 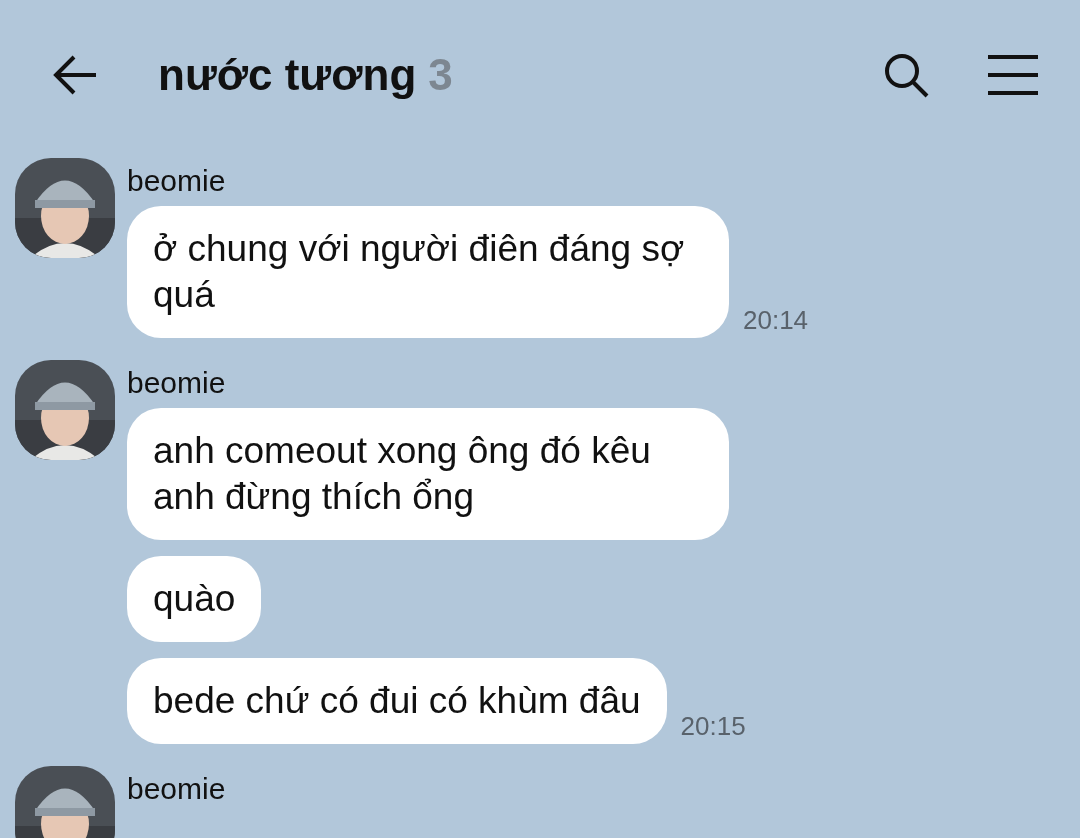 What do you see at coordinates (713, 726) in the screenshot?
I see `message-time: 20:15` at bounding box center [713, 726].